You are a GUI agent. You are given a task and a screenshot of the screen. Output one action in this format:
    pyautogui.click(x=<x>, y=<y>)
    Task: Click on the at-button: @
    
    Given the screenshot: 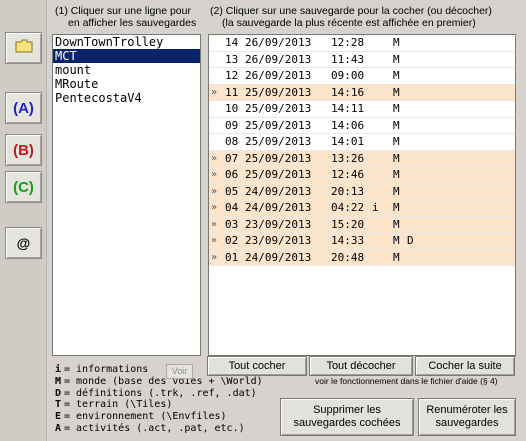 What is the action you would take?
    pyautogui.click(x=23, y=243)
    